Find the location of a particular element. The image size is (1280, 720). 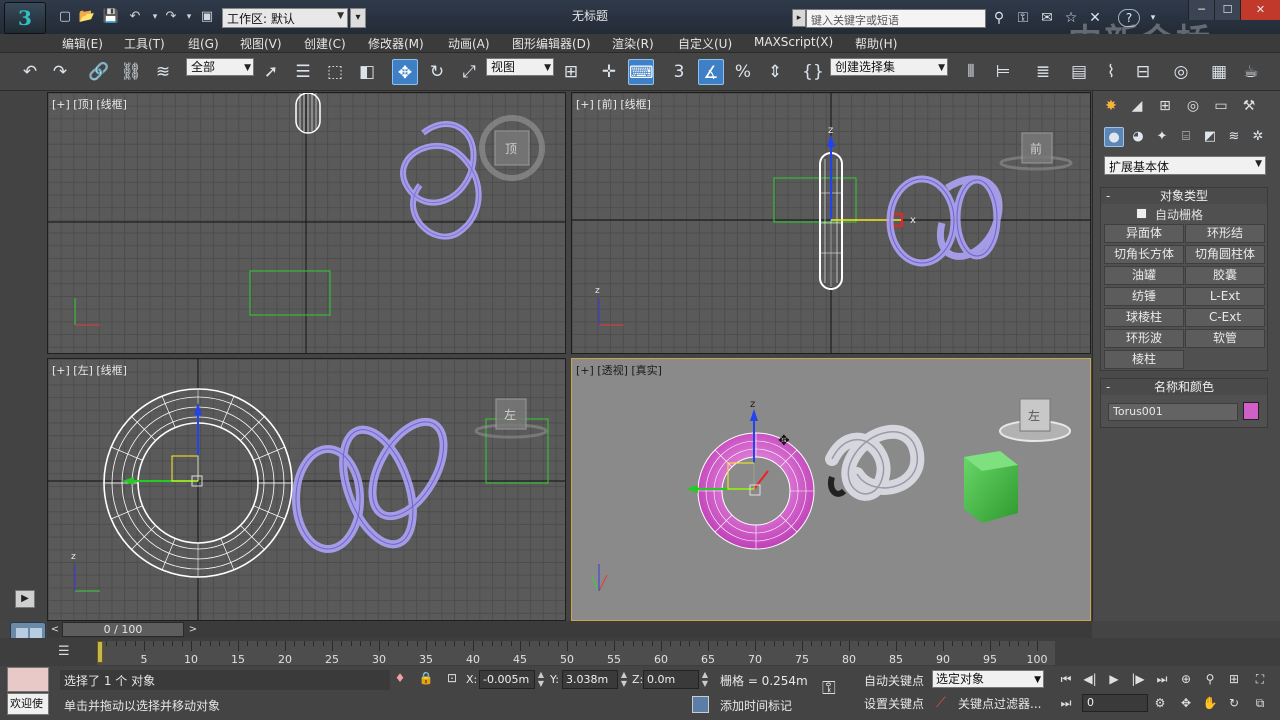

material-editor-icon: ◎ is located at coordinates (1181, 72).